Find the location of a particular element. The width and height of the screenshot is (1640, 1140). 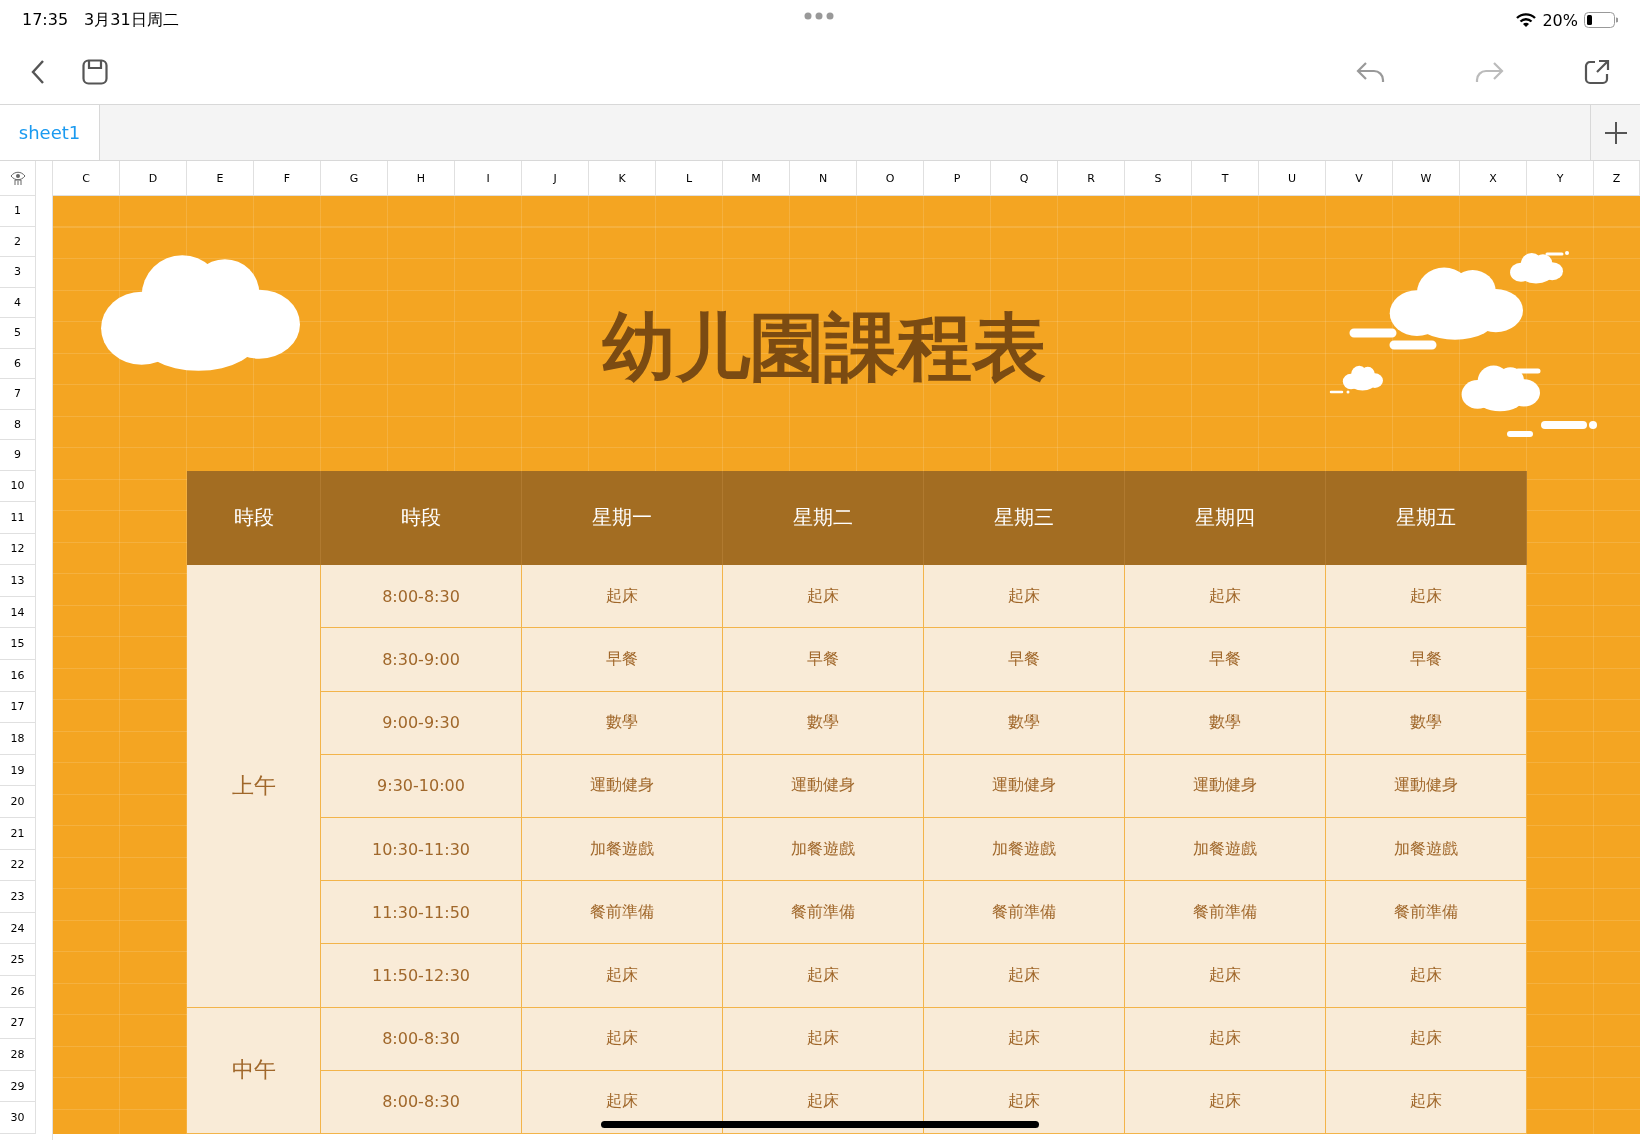

battery-percent: 20% is located at coordinates (1560, 20).